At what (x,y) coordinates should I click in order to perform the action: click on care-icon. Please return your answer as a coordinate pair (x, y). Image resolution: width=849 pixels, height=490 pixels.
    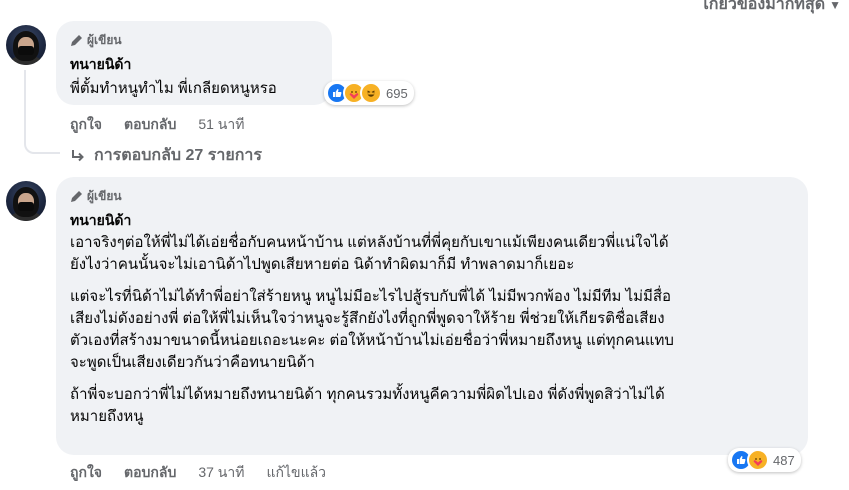
    Looking at the image, I should click on (758, 460).